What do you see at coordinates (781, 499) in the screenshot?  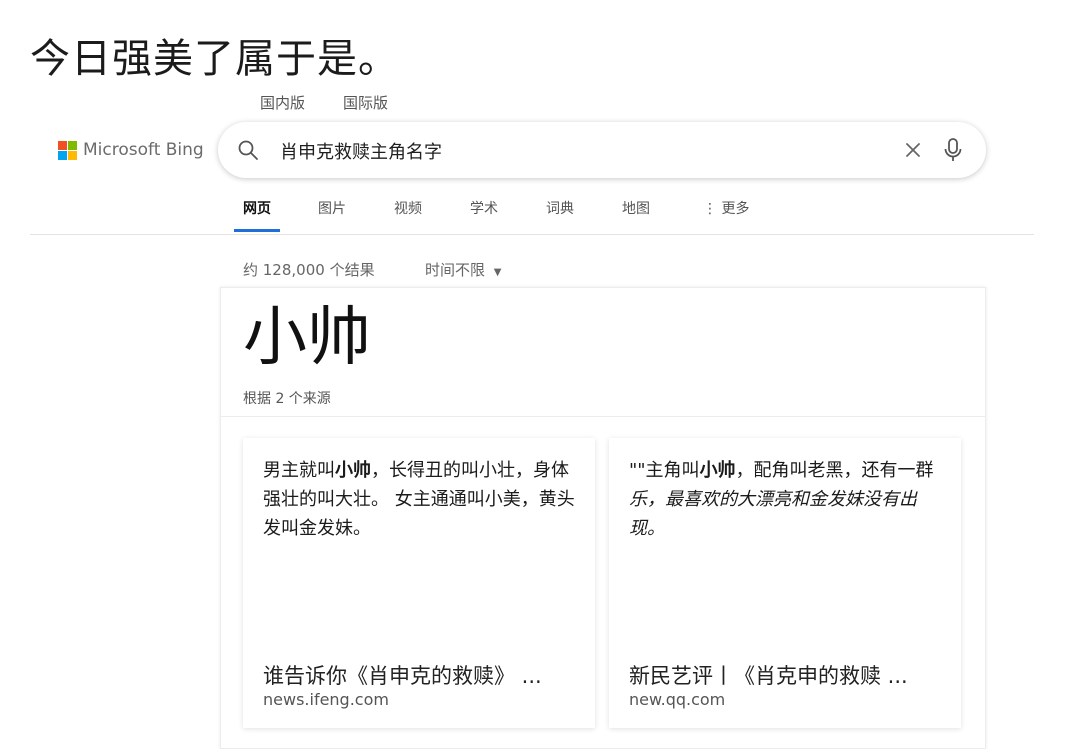 I see `source-snippet: ""主角叫小帅，配角叫老黑，还有一群乐，最喜欢的大漂亮和金发妹没有出现。` at bounding box center [781, 499].